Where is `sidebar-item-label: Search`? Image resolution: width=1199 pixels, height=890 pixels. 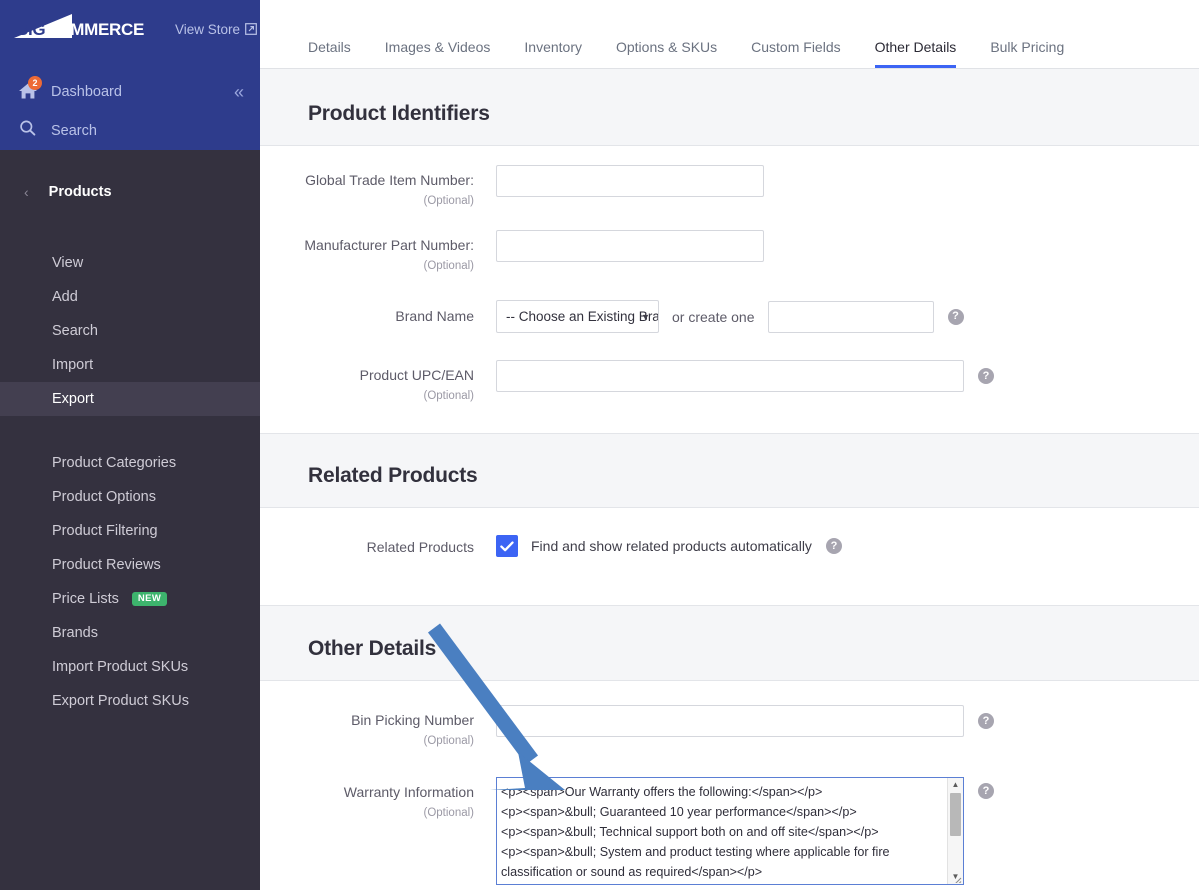
sidebar-item-label: Search is located at coordinates (75, 331).